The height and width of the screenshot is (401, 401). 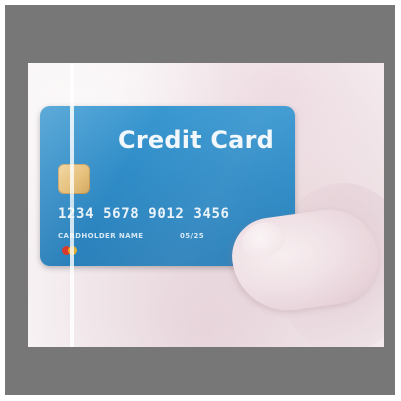 I want to click on card-title: Credit Card, so click(x=196, y=140).